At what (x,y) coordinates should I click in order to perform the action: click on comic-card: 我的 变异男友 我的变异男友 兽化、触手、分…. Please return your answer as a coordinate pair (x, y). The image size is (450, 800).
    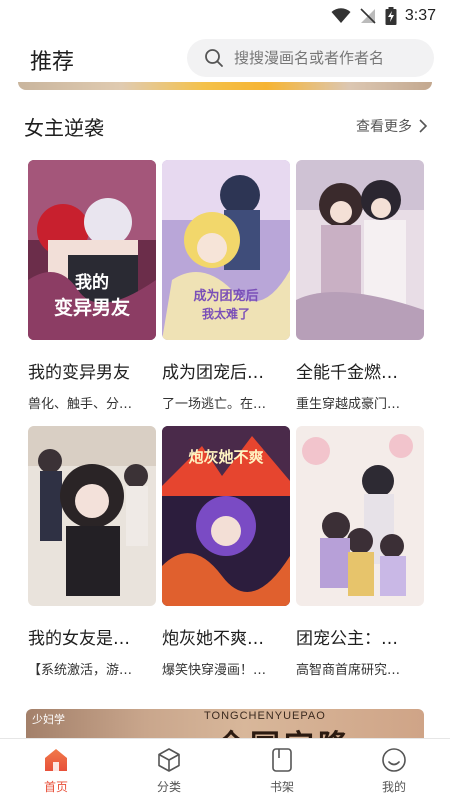
    Looking at the image, I should click on (92, 286).